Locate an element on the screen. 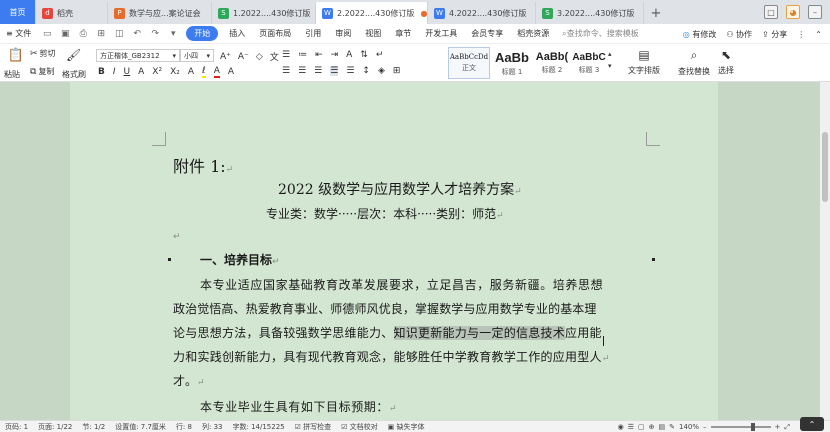  select-button: ⬉ 选择 is located at coordinates (726, 62).